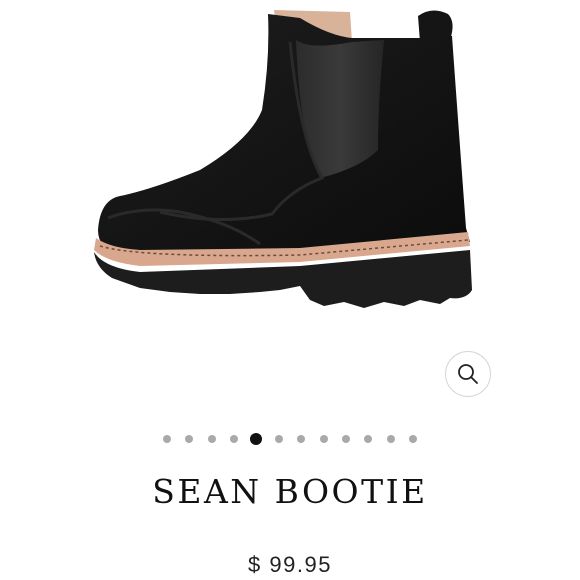  I want to click on product-title: SEAN BOOTIE, so click(290, 491).